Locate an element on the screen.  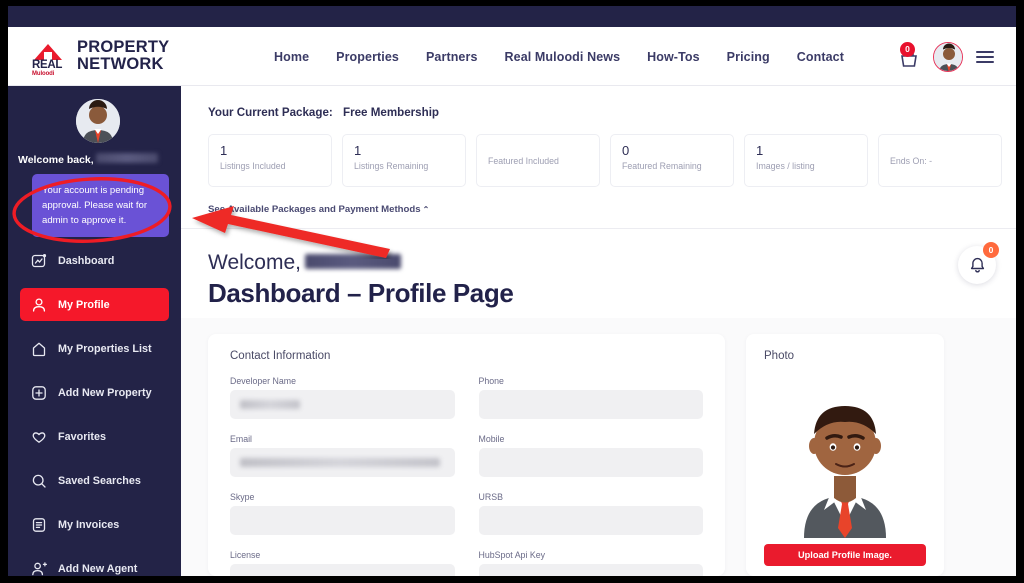
field-label: Mobile is located at coordinates (491, 439).